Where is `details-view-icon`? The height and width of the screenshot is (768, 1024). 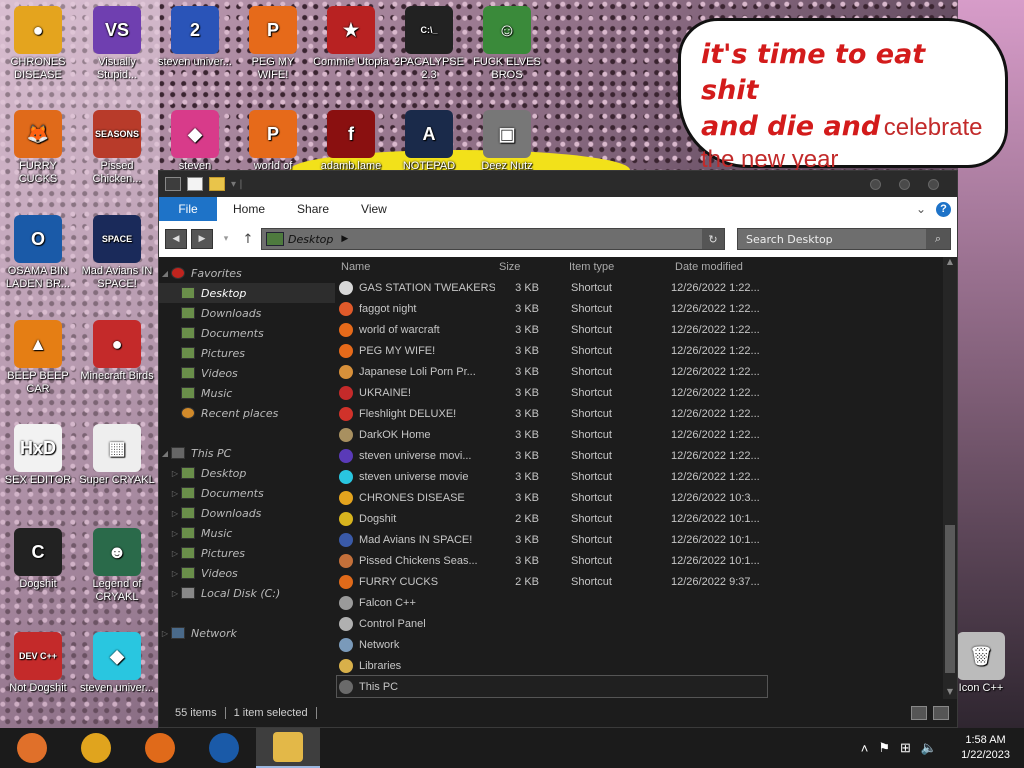 details-view-icon is located at coordinates (919, 713).